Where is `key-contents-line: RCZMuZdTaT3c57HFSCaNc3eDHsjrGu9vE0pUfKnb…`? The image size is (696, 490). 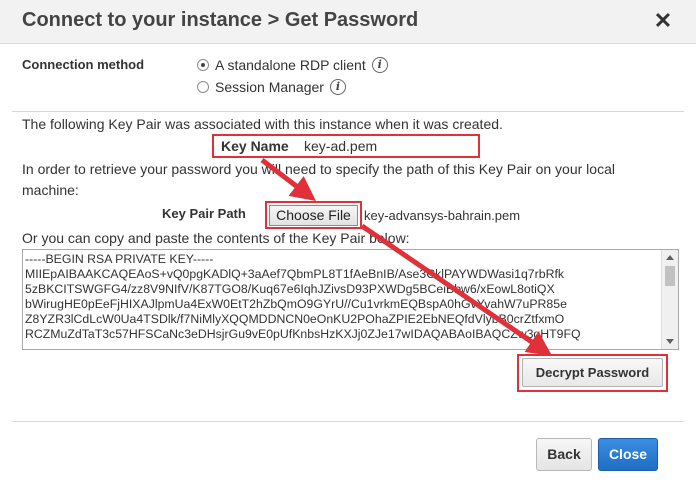
key-contents-line: RCZMuZdTaT3c57HFSCaNc3eDHsjrGu9vE0pUfKnb… is located at coordinates (303, 334).